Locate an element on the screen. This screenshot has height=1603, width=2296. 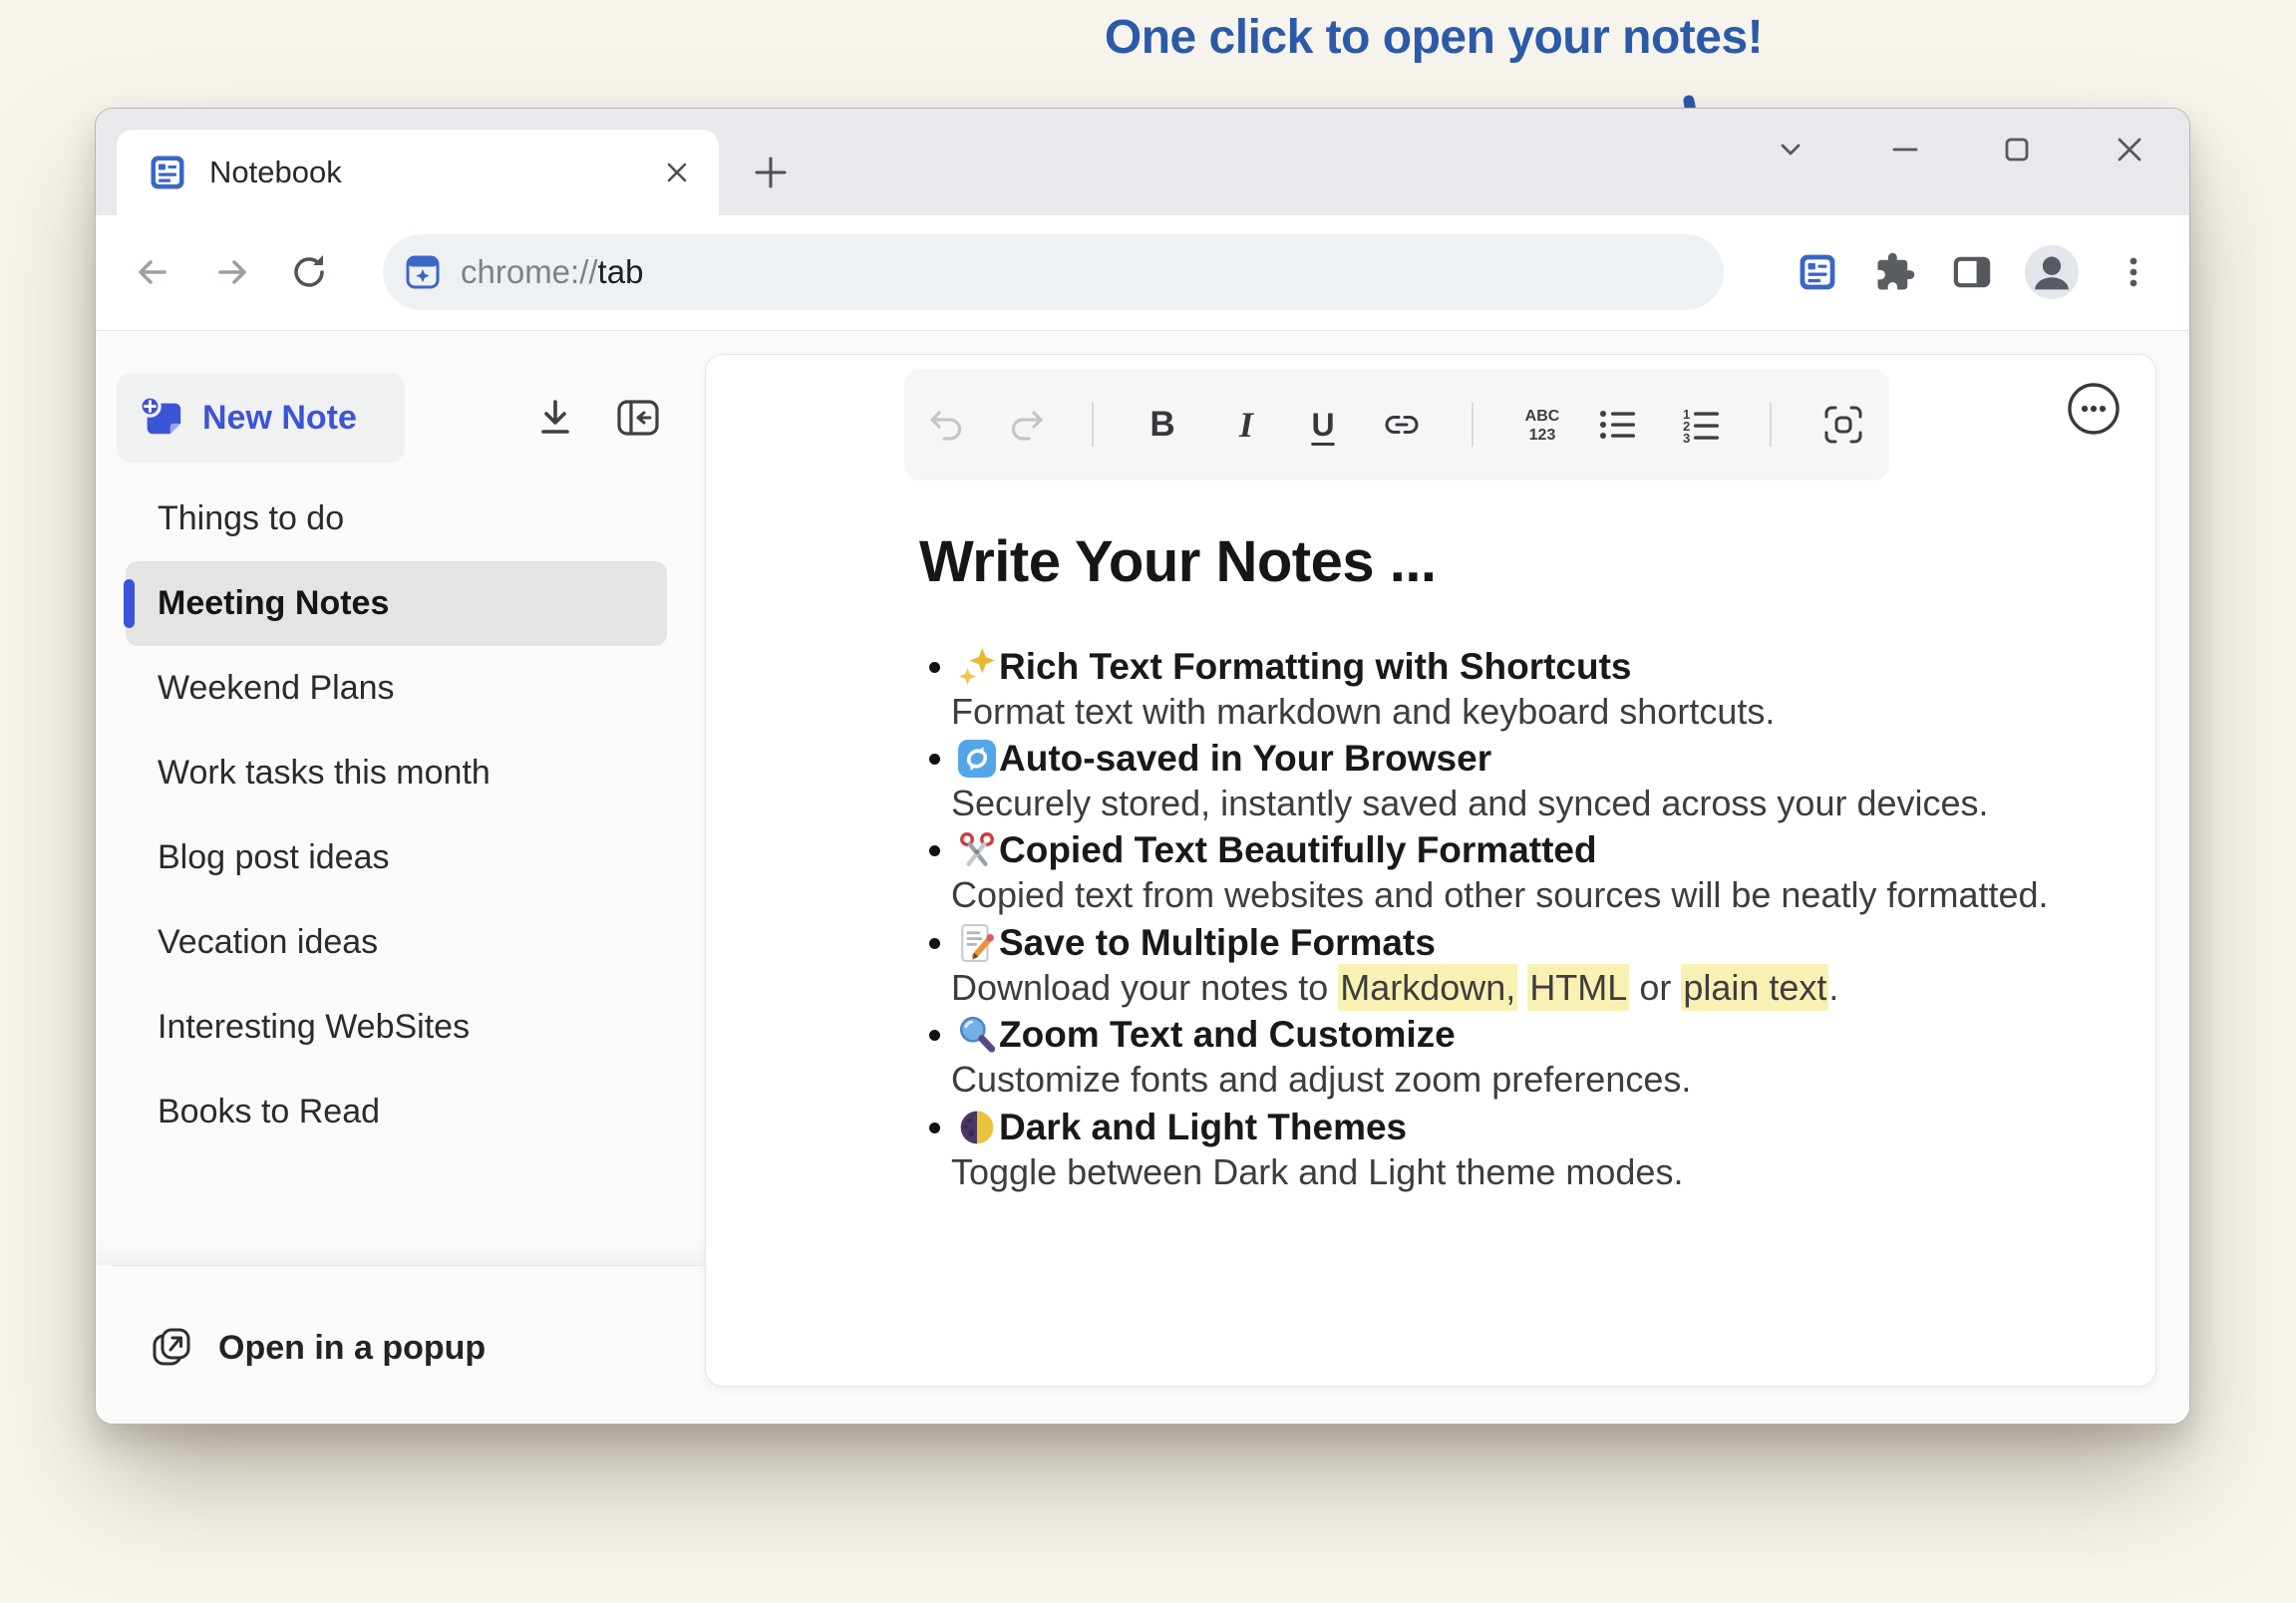
feature-title: Copied Text Beautifully Formatted is located at coordinates (1298, 849).